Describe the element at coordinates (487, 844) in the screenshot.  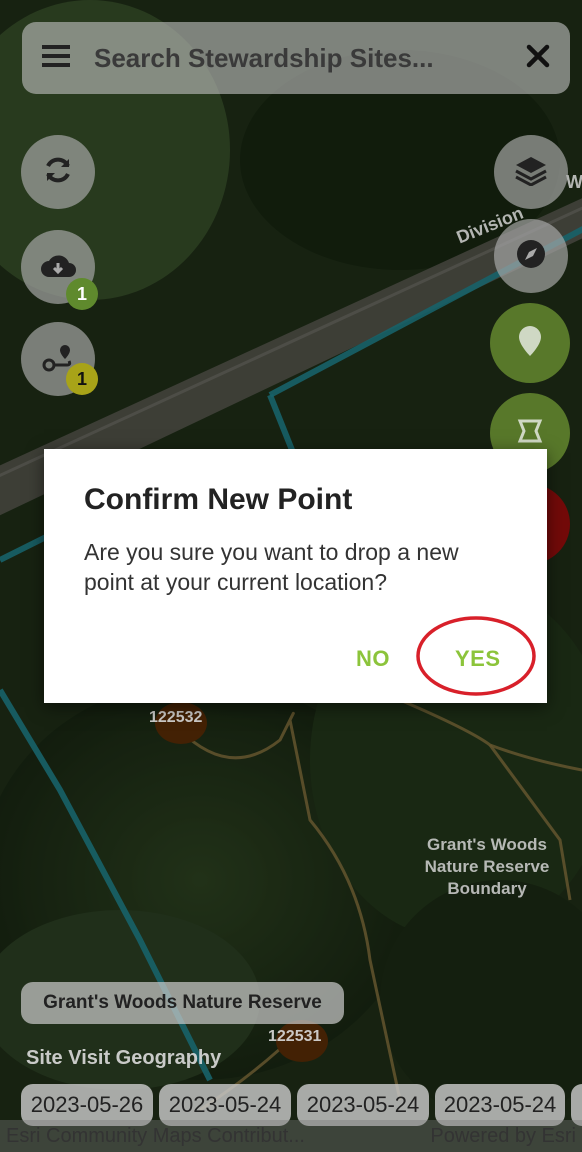
I see `boundary-label-line: Grant's Woods` at that location.